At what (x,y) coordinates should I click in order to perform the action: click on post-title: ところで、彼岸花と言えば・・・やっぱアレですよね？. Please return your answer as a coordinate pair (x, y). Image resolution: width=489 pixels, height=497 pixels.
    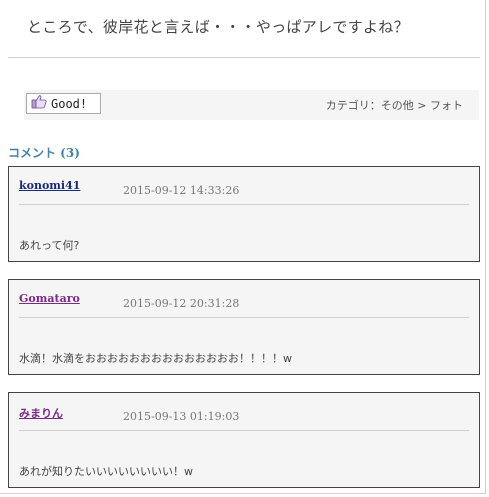
    Looking at the image, I should click on (218, 27).